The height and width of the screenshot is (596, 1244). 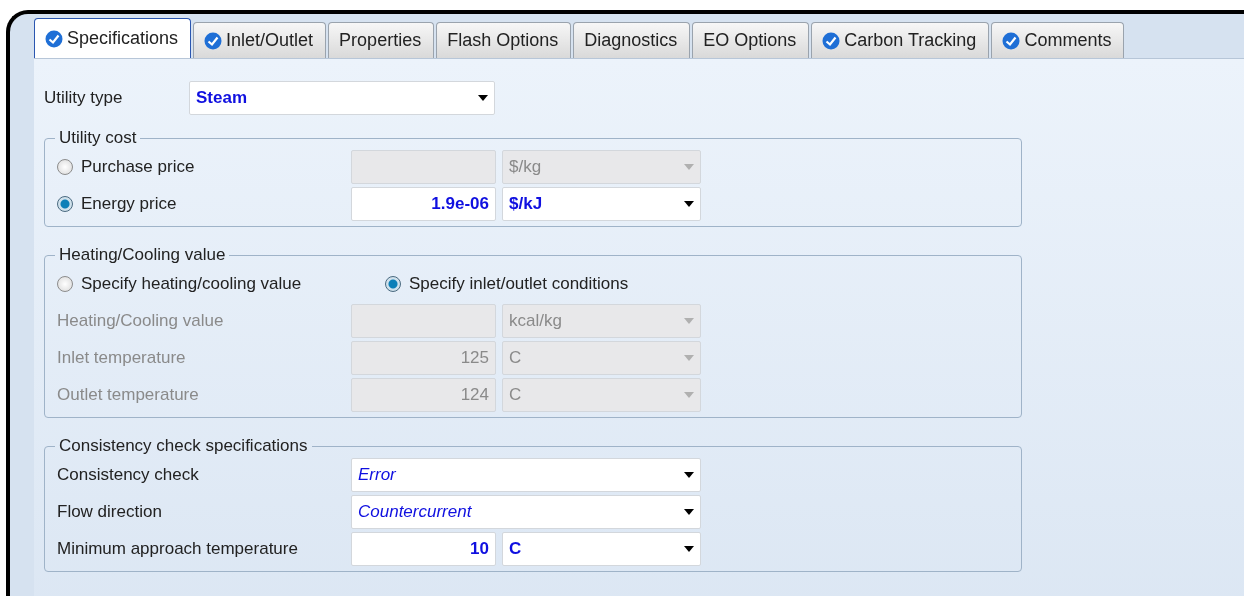 What do you see at coordinates (601, 548) in the screenshot?
I see `dropdown: C` at bounding box center [601, 548].